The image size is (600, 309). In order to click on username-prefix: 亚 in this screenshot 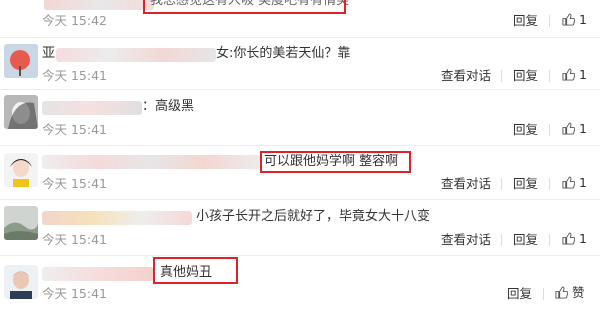, I will do `click(48, 54)`.